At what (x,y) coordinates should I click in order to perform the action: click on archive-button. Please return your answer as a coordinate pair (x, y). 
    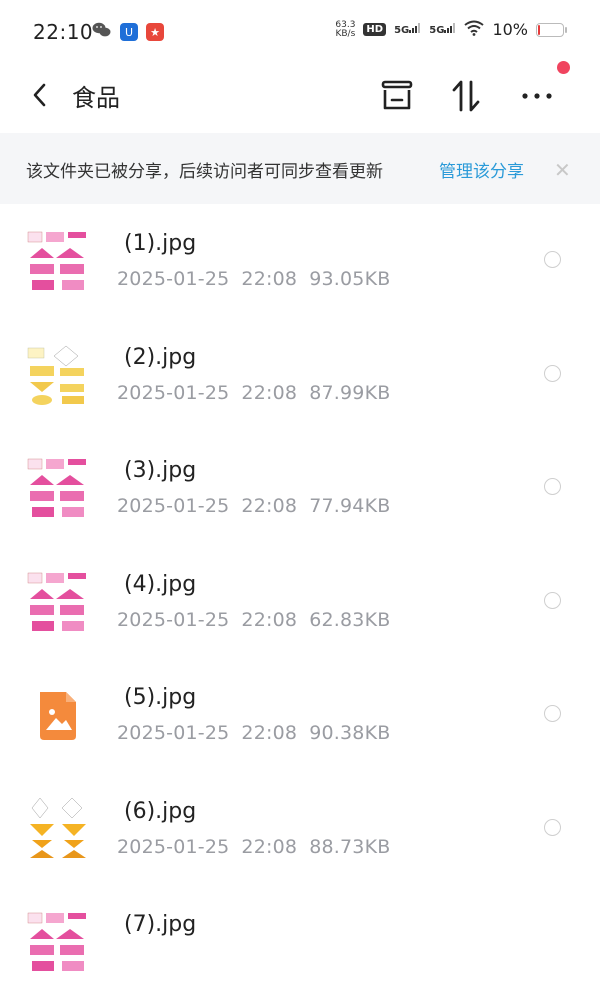
    Looking at the image, I should click on (397, 96).